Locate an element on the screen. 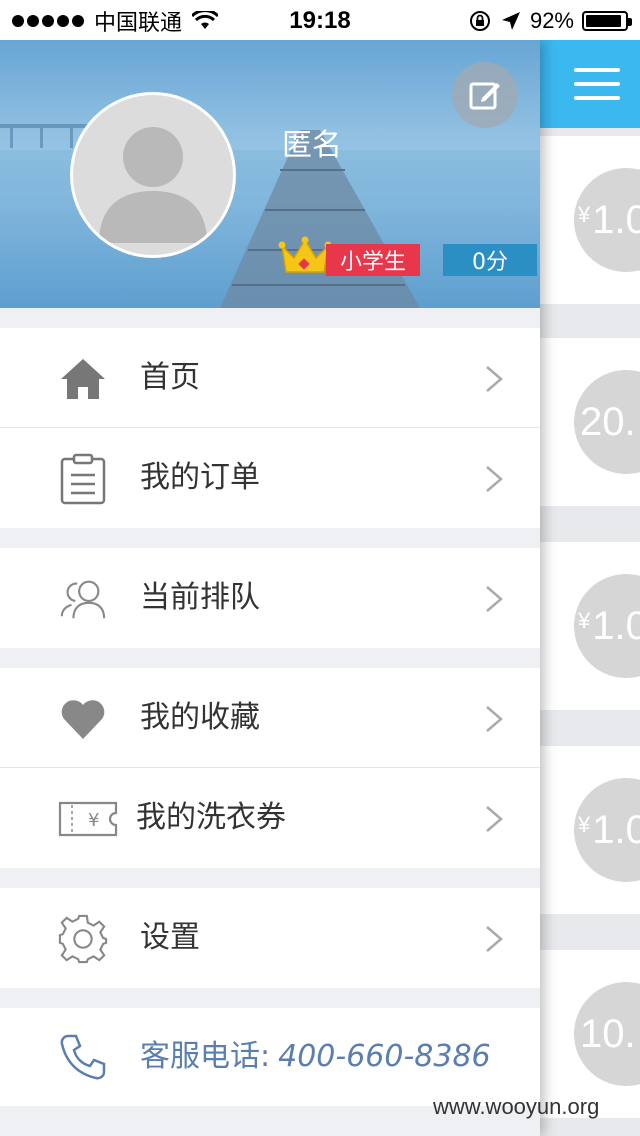  battery-icon is located at coordinates (607, 21).